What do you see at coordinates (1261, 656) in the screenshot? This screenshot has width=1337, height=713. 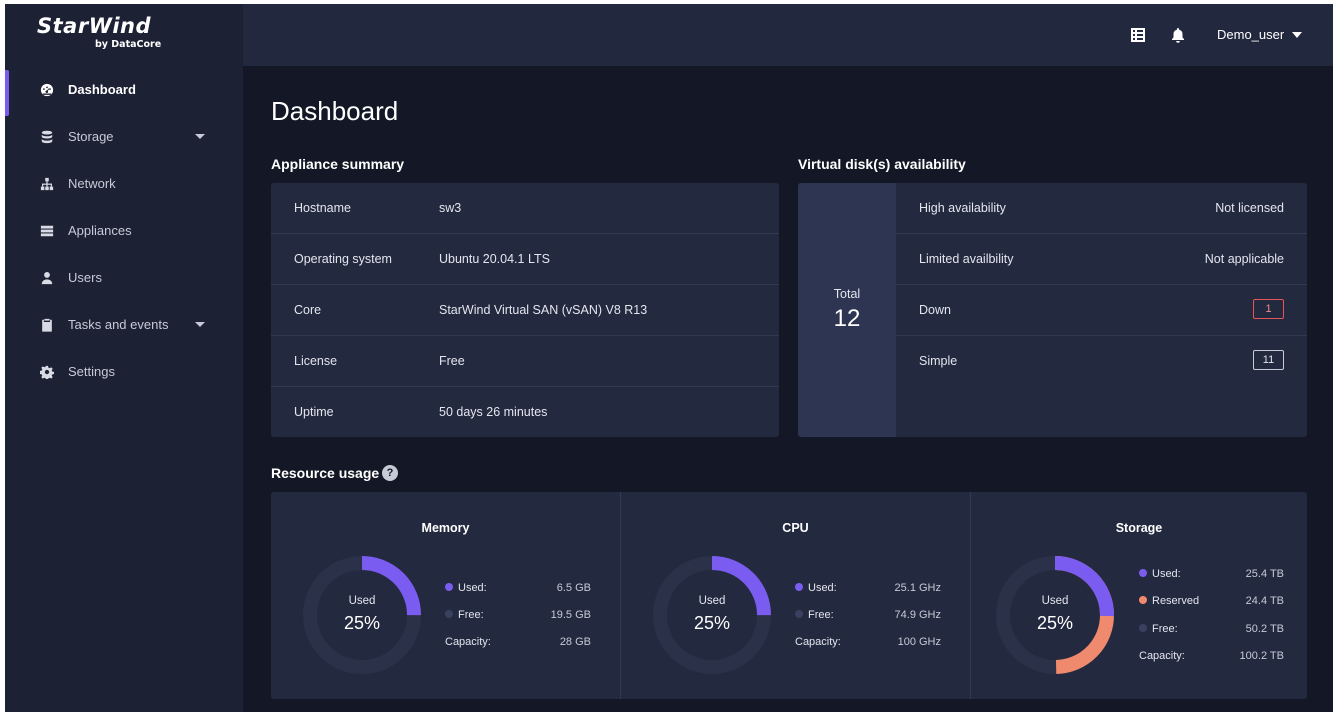 I see `legend-value: 100.2 TB` at bounding box center [1261, 656].